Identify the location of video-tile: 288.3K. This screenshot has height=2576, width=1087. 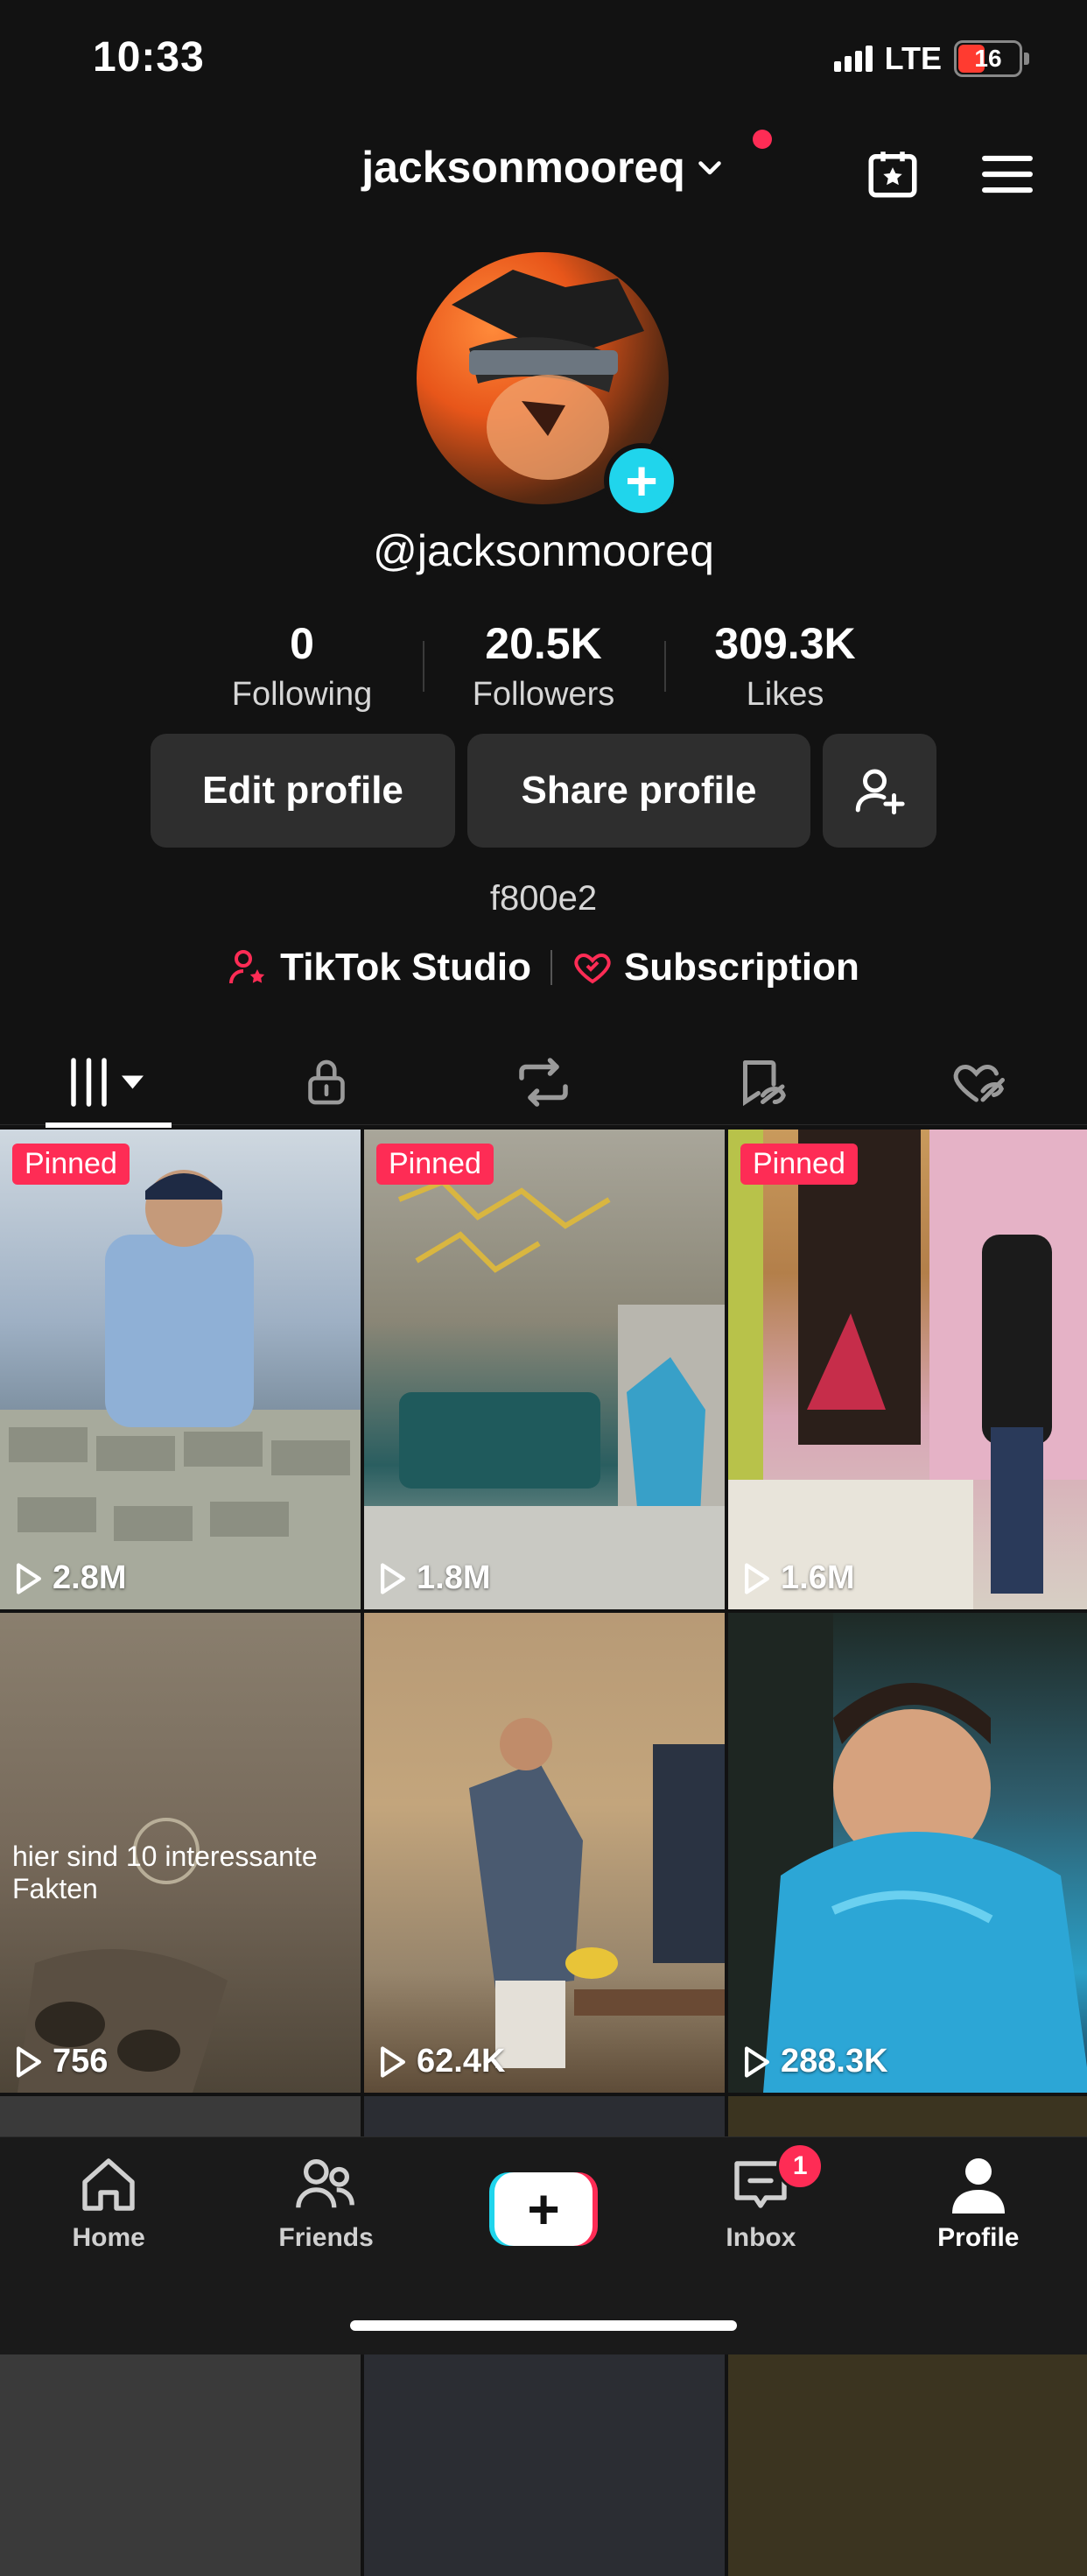
(907, 1853).